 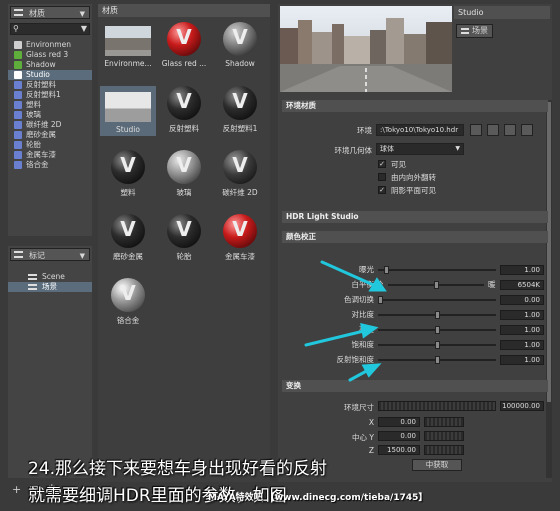 I want to click on tree-item: 反射塑料, so click(x=50, y=85).